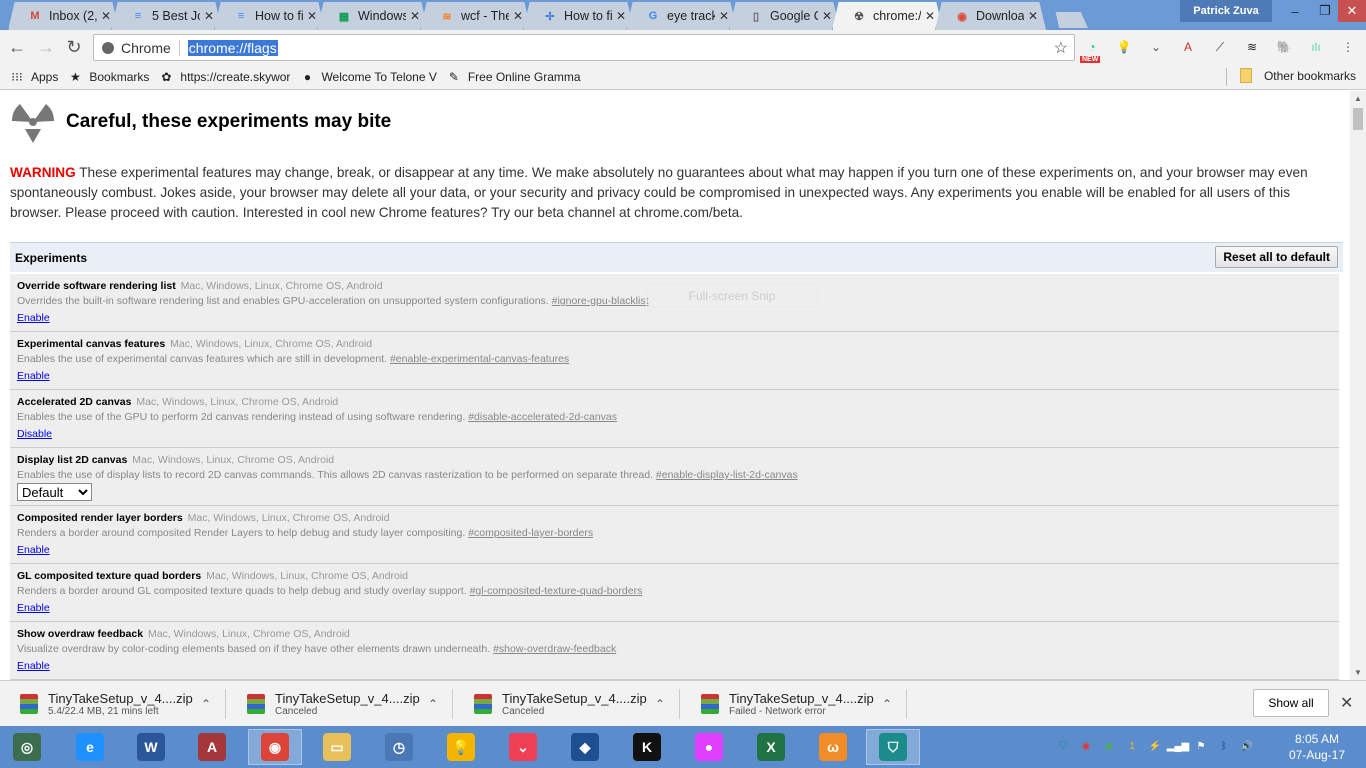 This screenshot has height=768, width=1366. I want to click on taskbar-app: e, so click(90, 747).